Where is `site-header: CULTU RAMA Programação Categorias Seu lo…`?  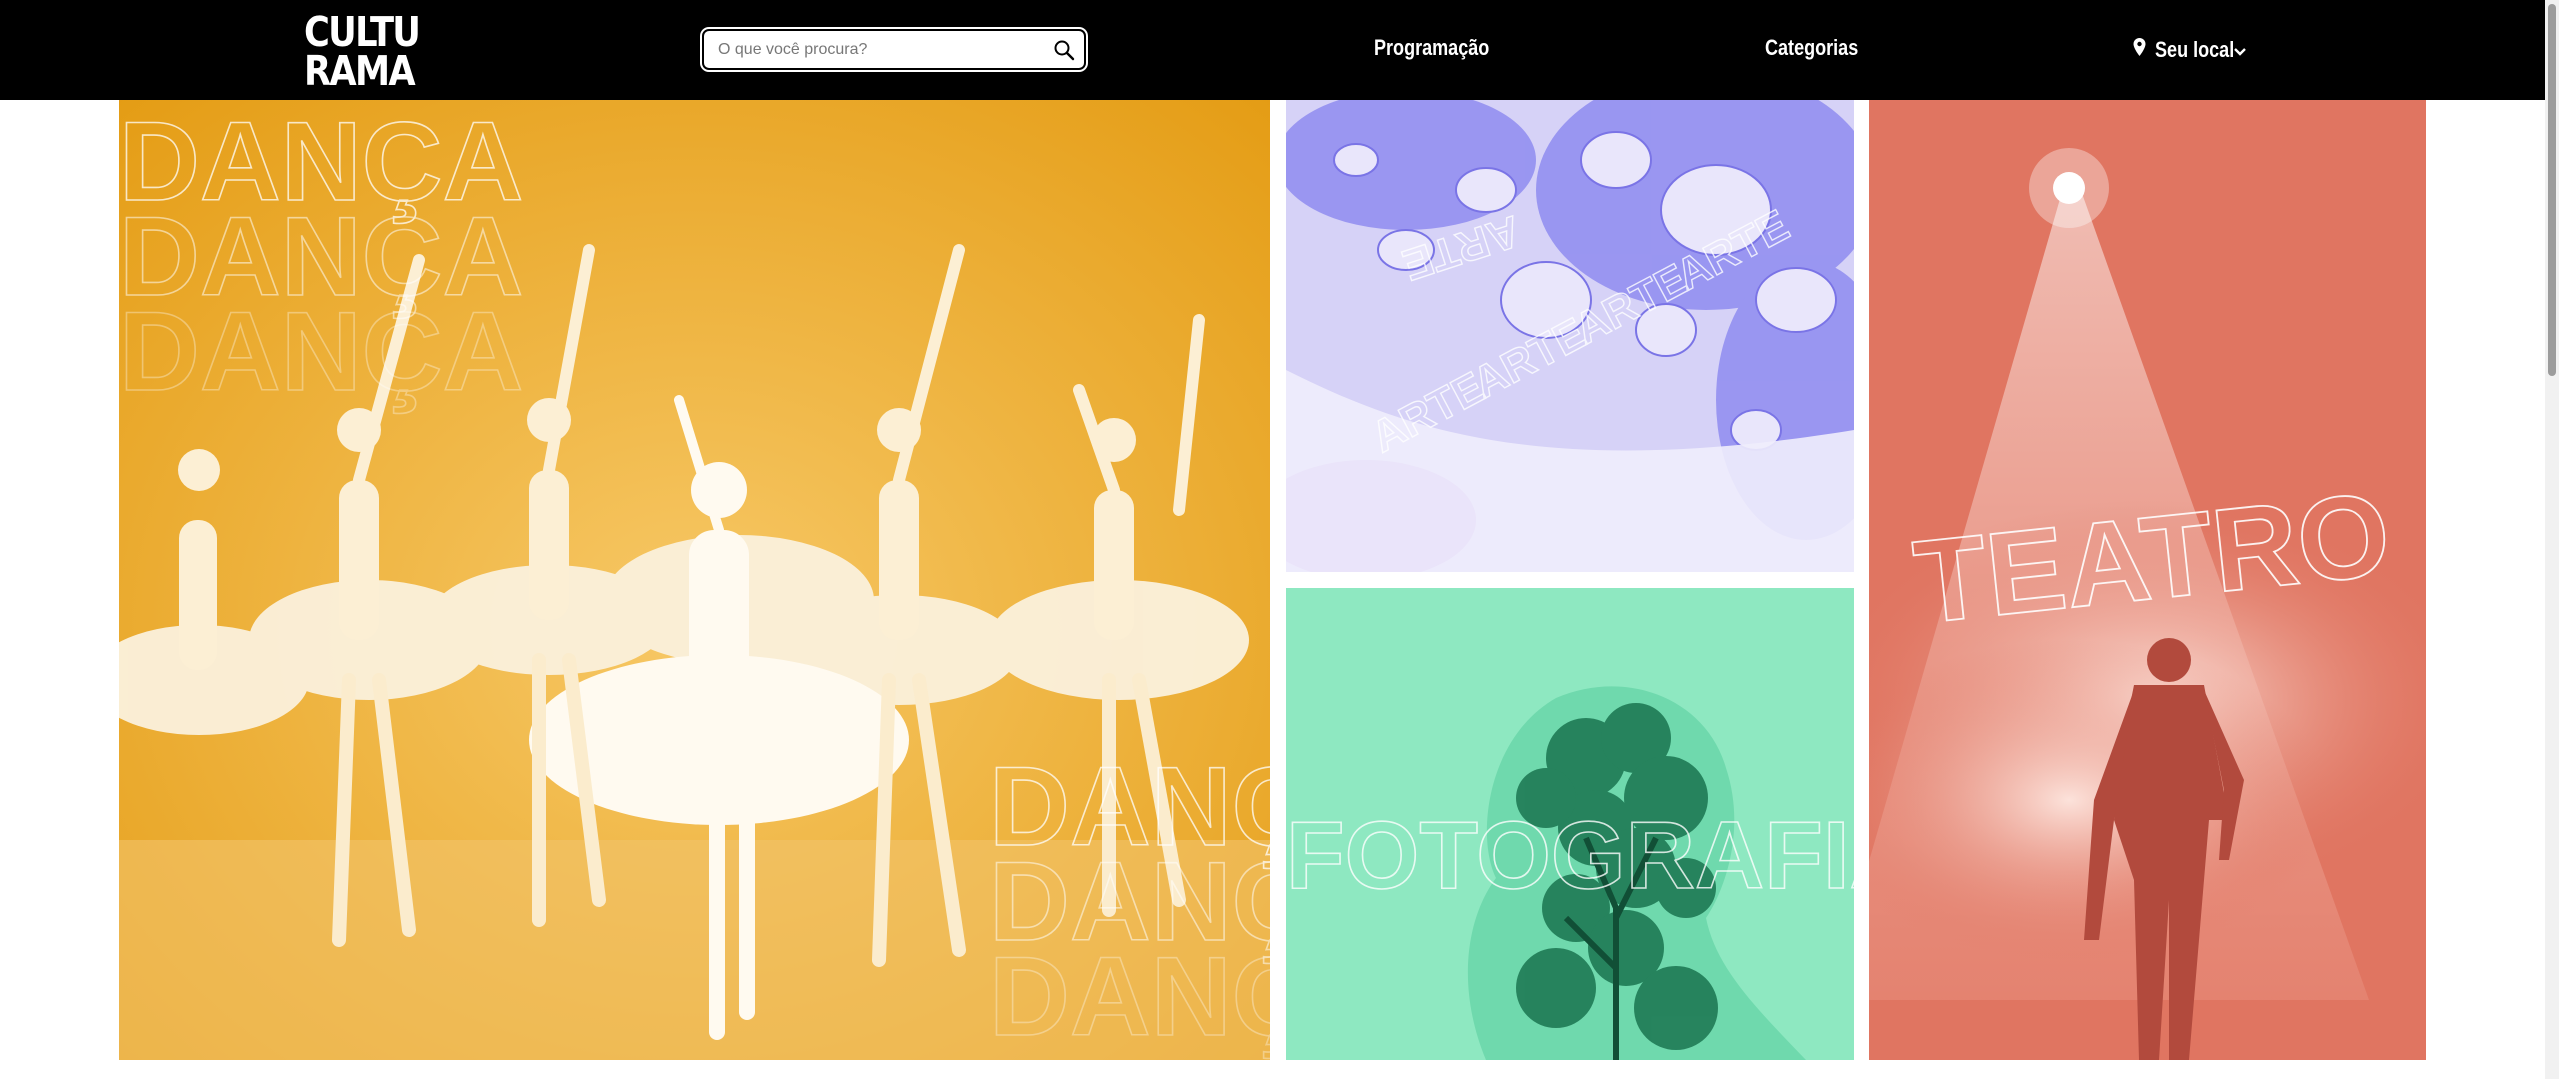
site-header: CULTU RAMA Programação Categorias Seu lo… is located at coordinates (1272, 50).